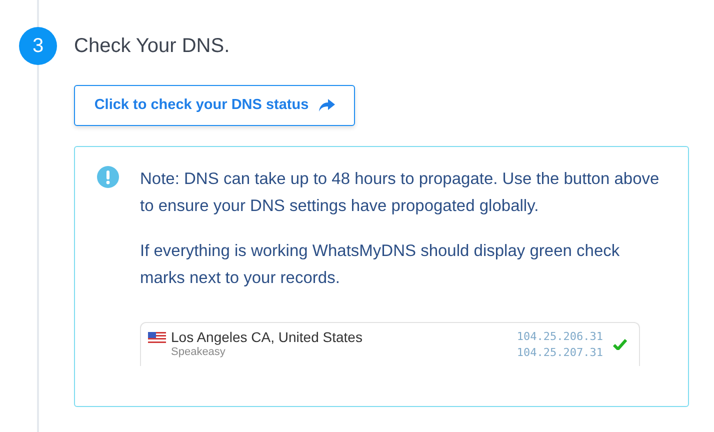  I want to click on notice-text: If everything is working WhatsMyDNS should display green check marks next to your records., so click(380, 265).